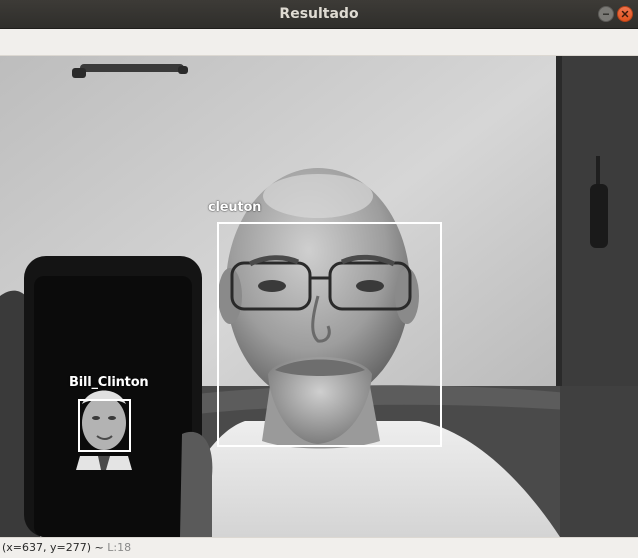 The image size is (638, 558). I want to click on close-button, so click(625, 14).